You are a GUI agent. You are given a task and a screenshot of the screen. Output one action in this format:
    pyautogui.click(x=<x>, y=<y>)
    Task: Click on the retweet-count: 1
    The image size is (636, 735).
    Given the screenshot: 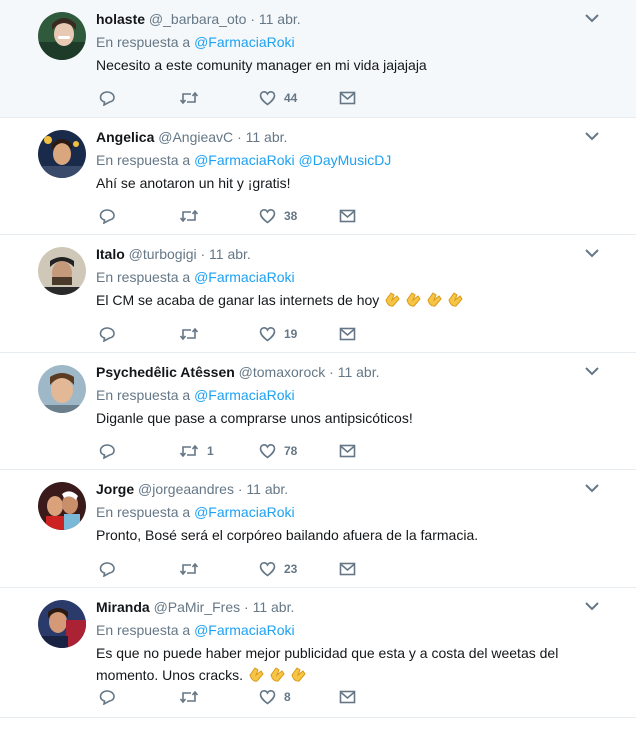 What is the action you would take?
    pyautogui.click(x=210, y=451)
    